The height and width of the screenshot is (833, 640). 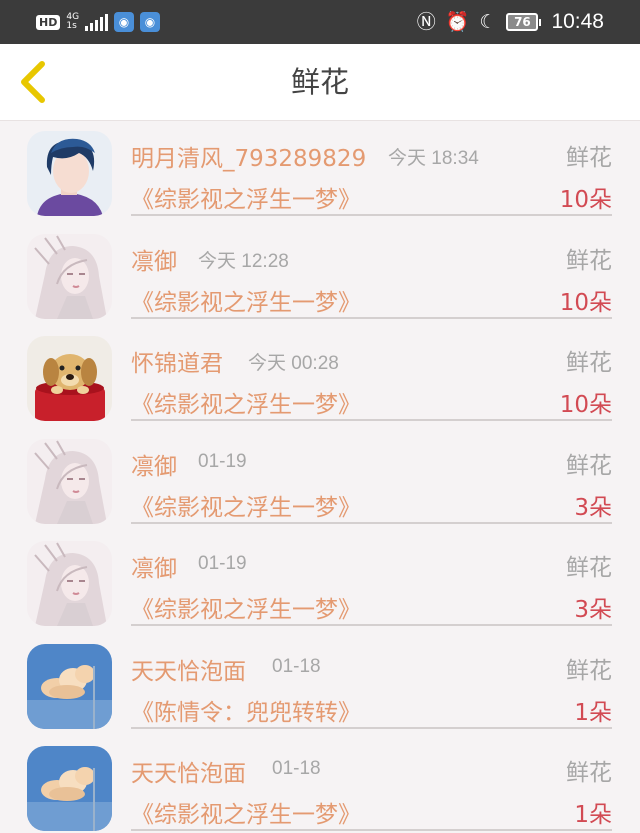 What do you see at coordinates (320, 686) in the screenshot?
I see `list-item: 天天恰泡面 01-18 鲜花《陈情令：兜兜转转》 1朵` at bounding box center [320, 686].